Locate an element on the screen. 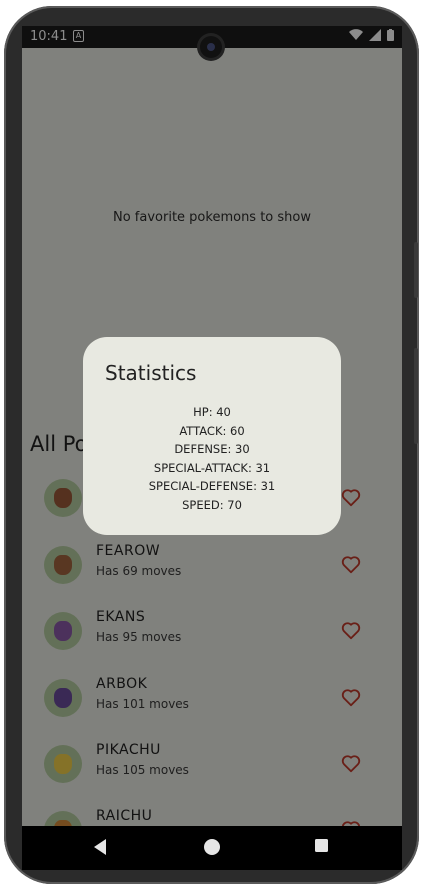 The width and height of the screenshot is (423, 884). stat-speed: SPEED: 70 is located at coordinates (212, 504).